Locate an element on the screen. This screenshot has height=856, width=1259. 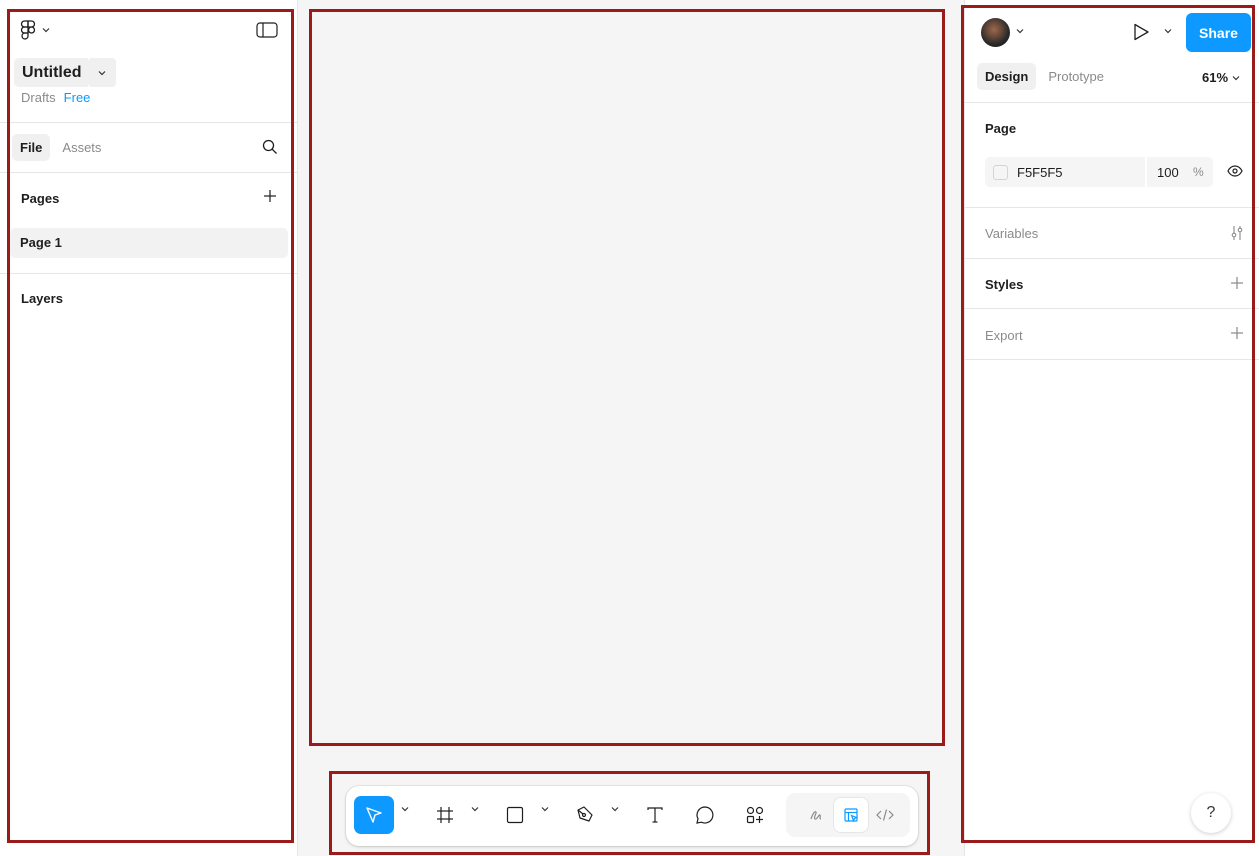
styles-header: Styles is located at coordinates (1004, 284).